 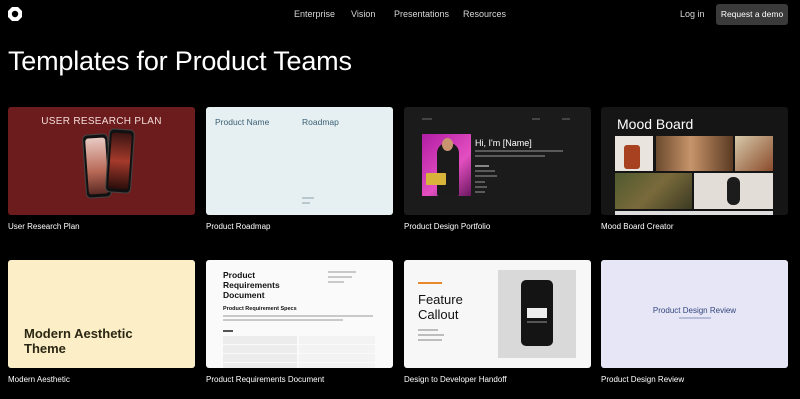 I want to click on decorative-tag, so click(x=430, y=283).